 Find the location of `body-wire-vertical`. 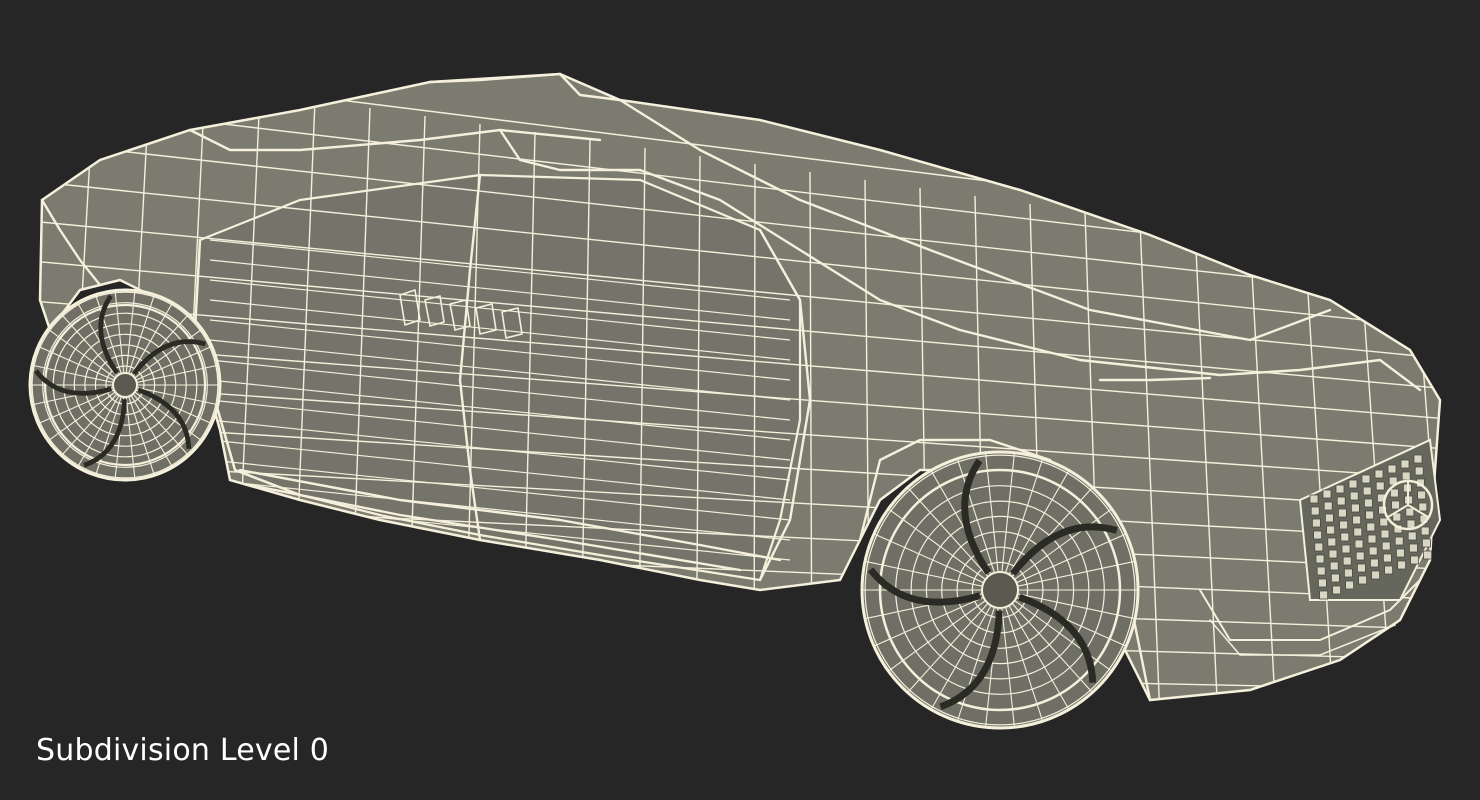

body-wire-vertical is located at coordinates (754, 431).